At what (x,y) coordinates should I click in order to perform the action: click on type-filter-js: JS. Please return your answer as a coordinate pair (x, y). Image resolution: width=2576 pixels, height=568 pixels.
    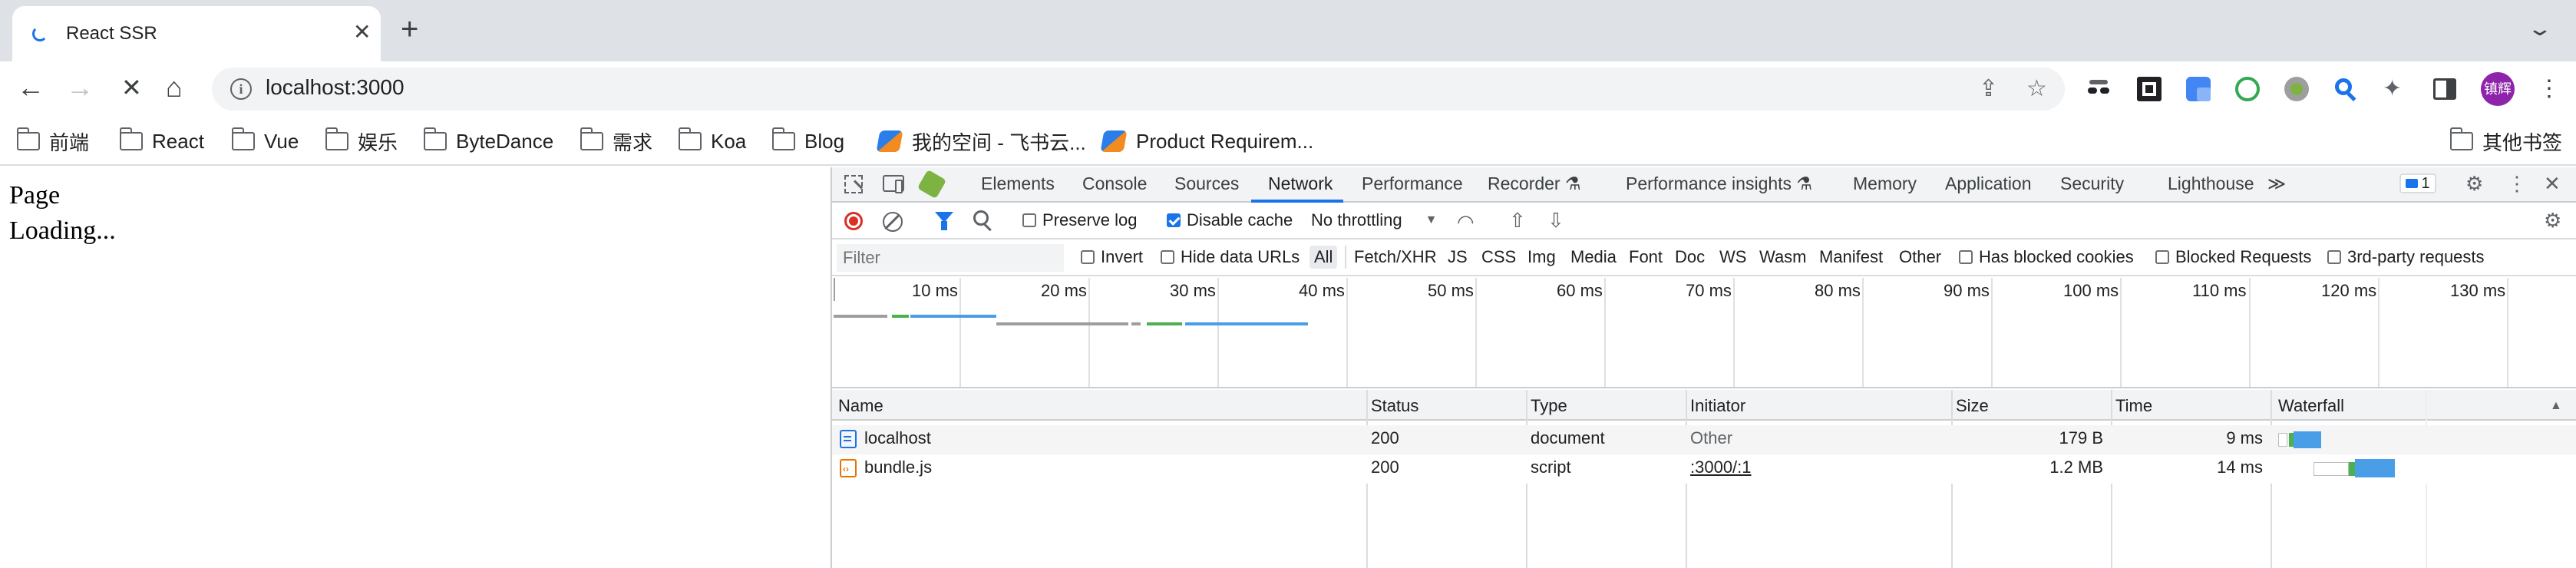
    Looking at the image, I should click on (1457, 258).